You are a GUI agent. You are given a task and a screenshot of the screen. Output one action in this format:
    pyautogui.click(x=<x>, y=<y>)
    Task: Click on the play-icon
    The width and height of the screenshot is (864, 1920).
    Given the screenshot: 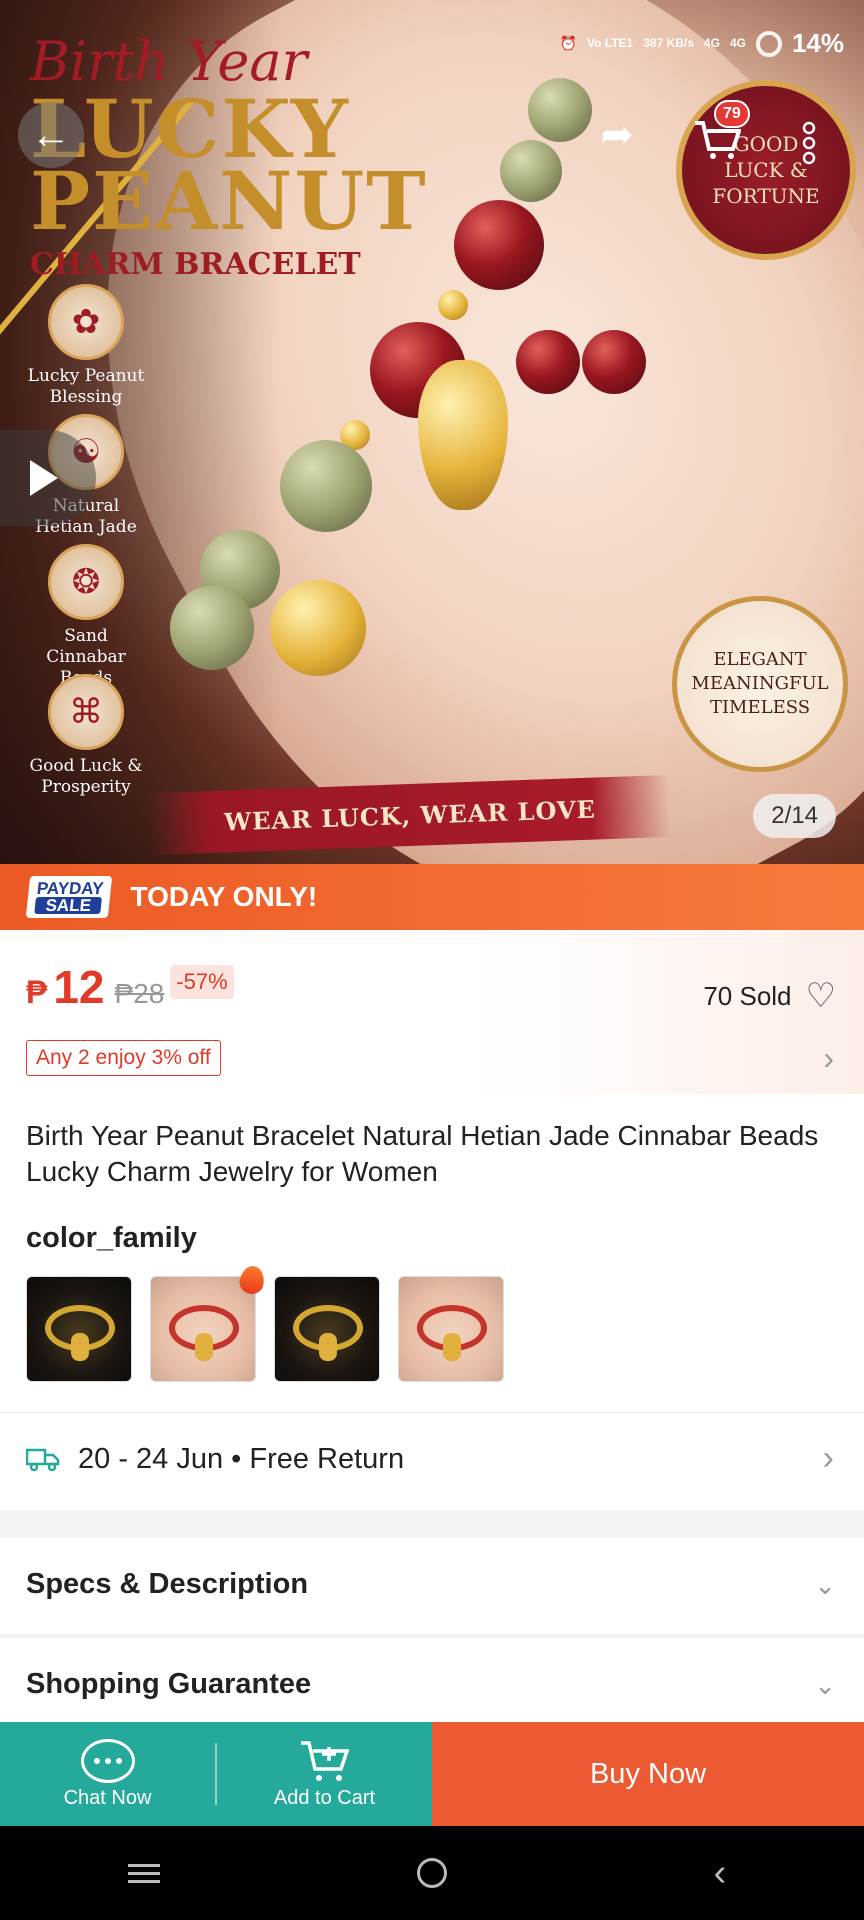 What is the action you would take?
    pyautogui.click(x=44, y=478)
    